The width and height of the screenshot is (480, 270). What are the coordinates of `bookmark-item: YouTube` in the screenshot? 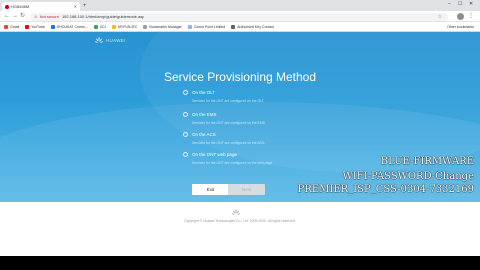 It's located at (35, 26).